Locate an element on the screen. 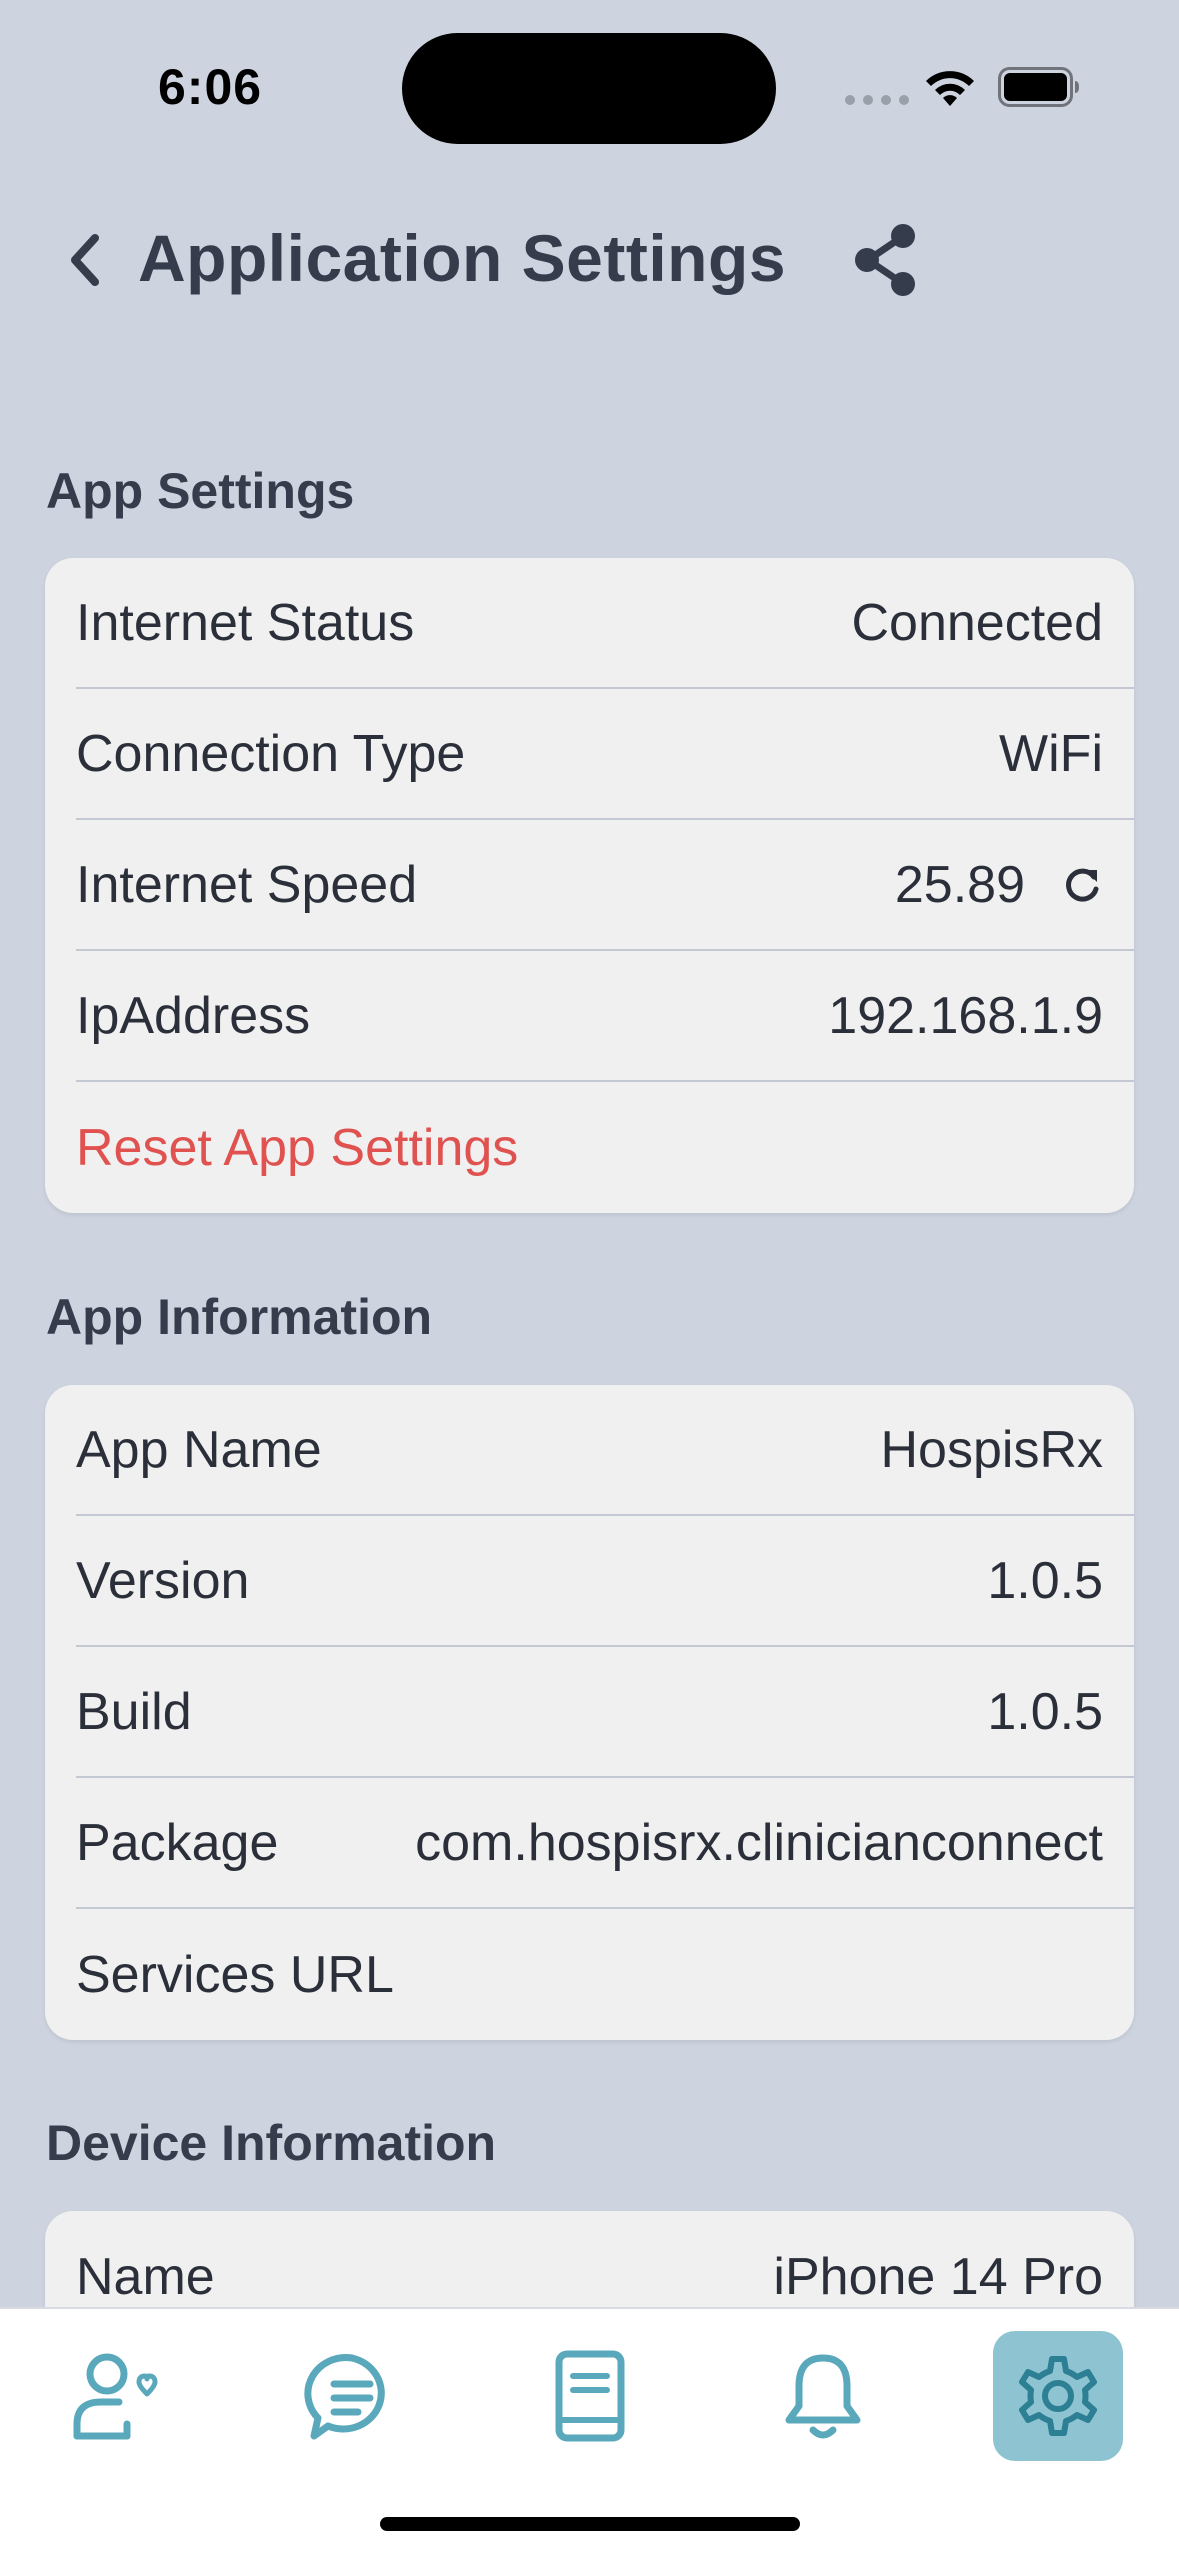  home-indicator is located at coordinates (590, 2524).